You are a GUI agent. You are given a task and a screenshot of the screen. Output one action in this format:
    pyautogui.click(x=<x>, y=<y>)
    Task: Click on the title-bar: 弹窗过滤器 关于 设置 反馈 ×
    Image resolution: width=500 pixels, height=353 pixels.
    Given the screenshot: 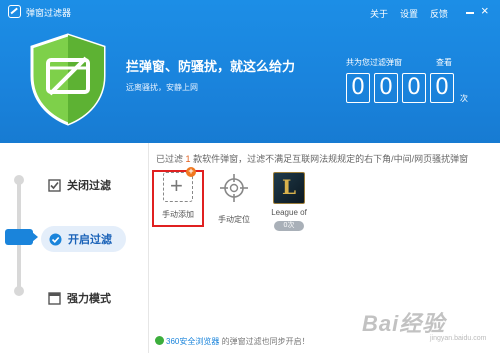 What is the action you would take?
    pyautogui.click(x=250, y=12)
    